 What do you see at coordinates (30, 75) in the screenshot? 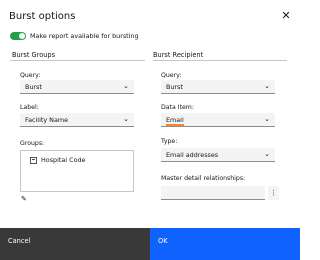
I see `groups-query-label: Query:` at bounding box center [30, 75].